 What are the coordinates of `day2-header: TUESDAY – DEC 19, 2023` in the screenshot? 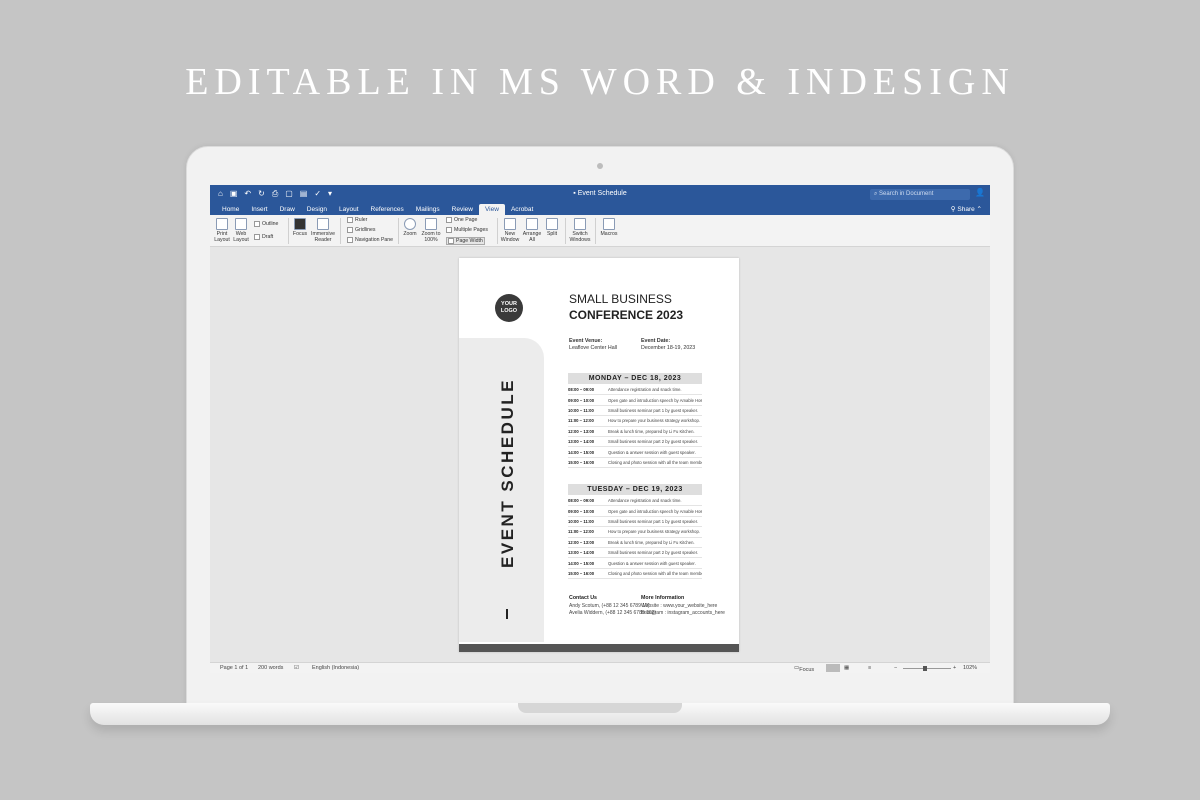 It's located at (635, 489).